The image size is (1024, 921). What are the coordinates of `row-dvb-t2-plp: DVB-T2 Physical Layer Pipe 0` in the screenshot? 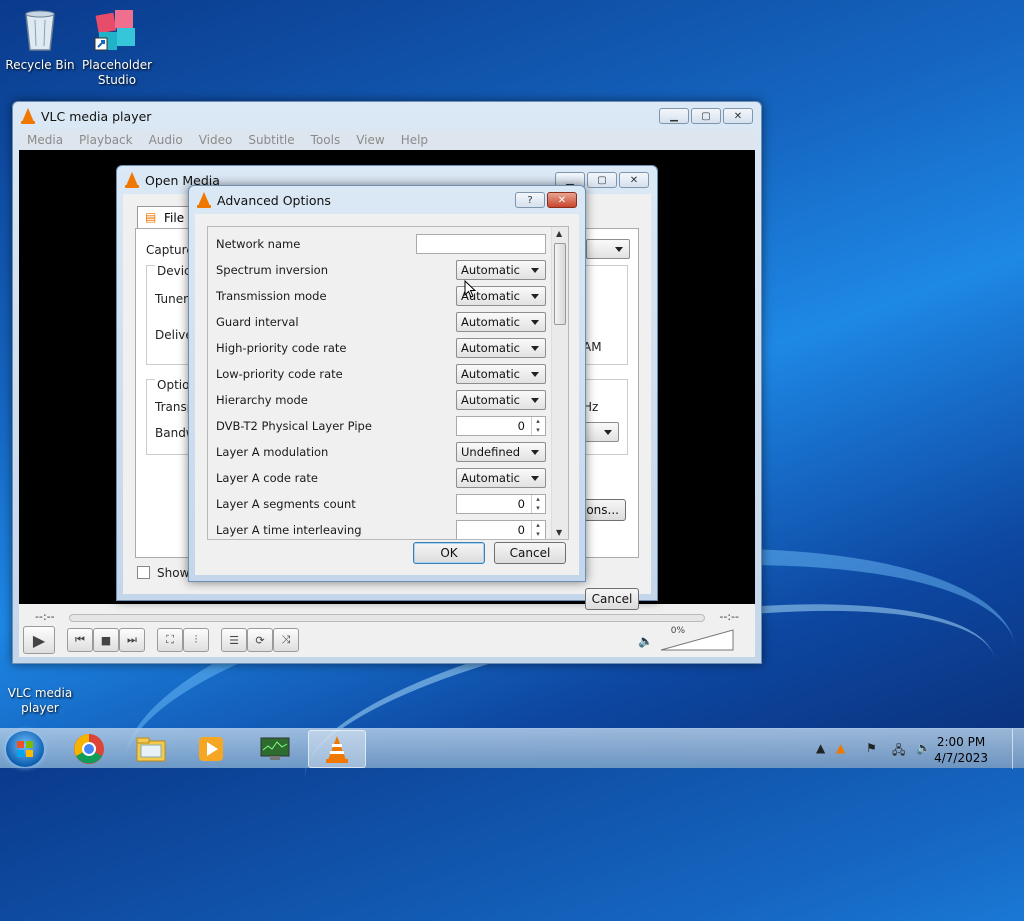 It's located at (379, 426).